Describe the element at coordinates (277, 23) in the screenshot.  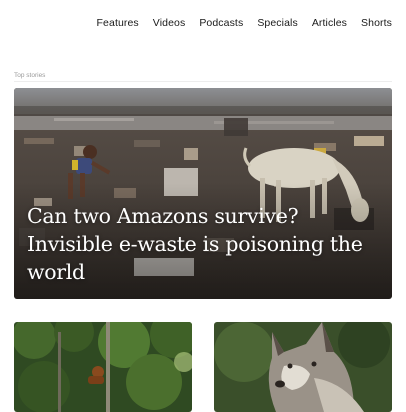
I see `nav-item-specials: Specials` at that location.